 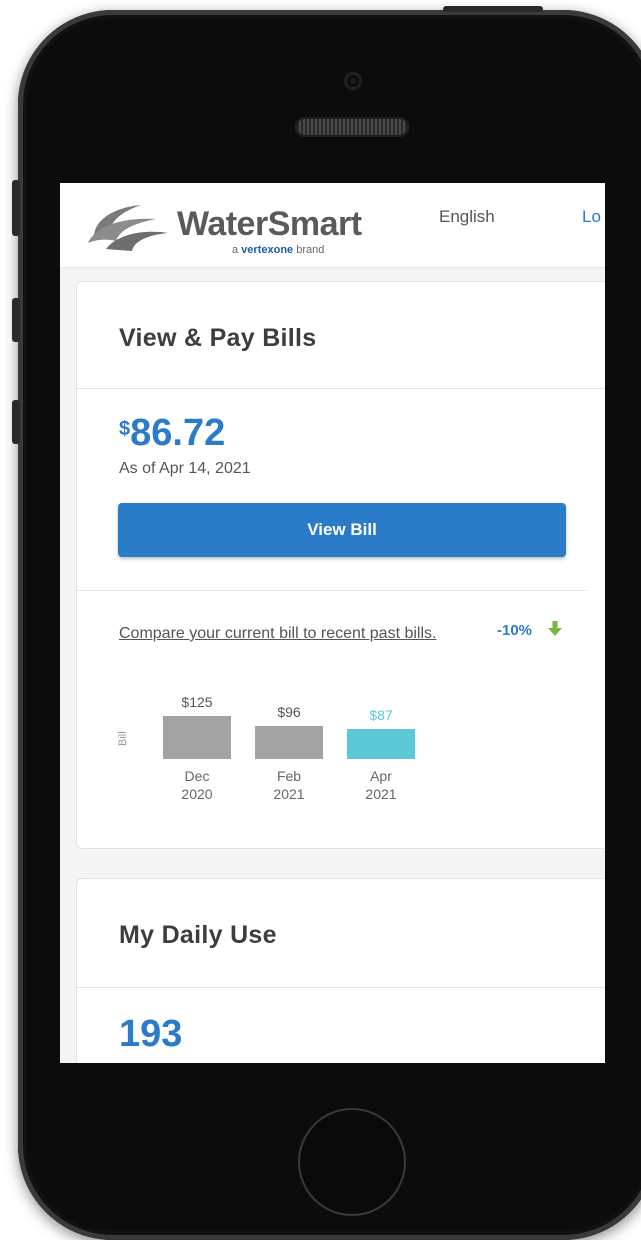 I want to click on bill-as-of-date: As of Apr 14, 2021, so click(x=185, y=468).